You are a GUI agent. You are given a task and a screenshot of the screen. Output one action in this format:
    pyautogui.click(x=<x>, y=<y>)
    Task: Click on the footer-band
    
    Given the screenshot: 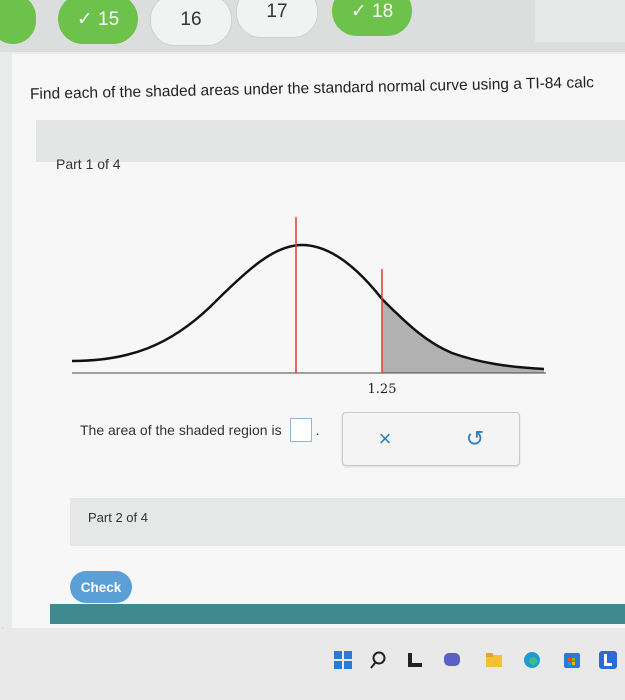 What is the action you would take?
    pyautogui.click(x=337, y=614)
    